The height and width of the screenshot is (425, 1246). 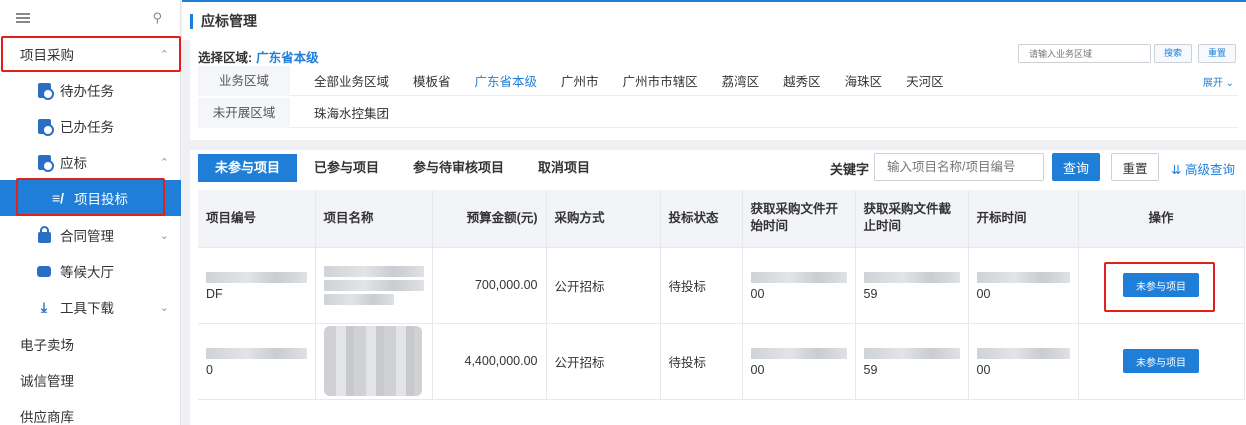 What do you see at coordinates (47, 345) in the screenshot?
I see `sidebar-item-label: 电子卖场` at bounding box center [47, 345].